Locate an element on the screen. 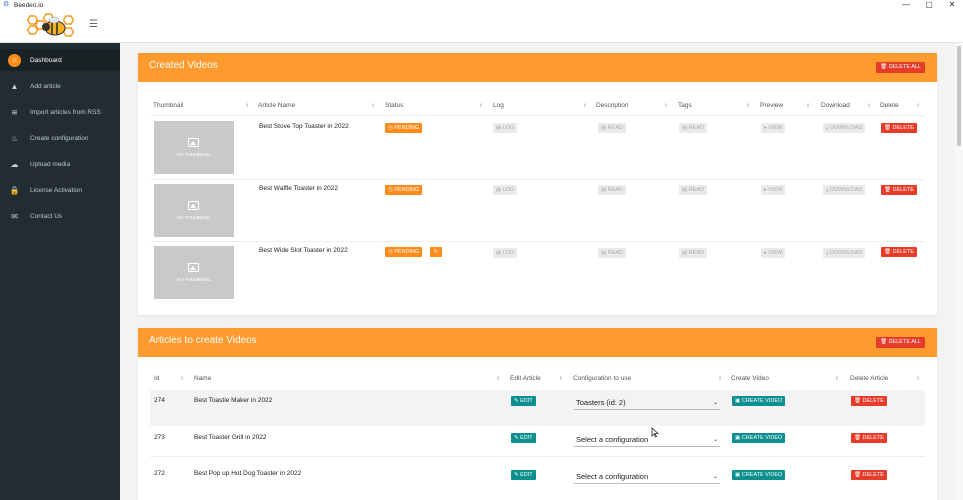 The image size is (963, 500). video-thumbnail: NO THUMBNAIL is located at coordinates (194, 272).